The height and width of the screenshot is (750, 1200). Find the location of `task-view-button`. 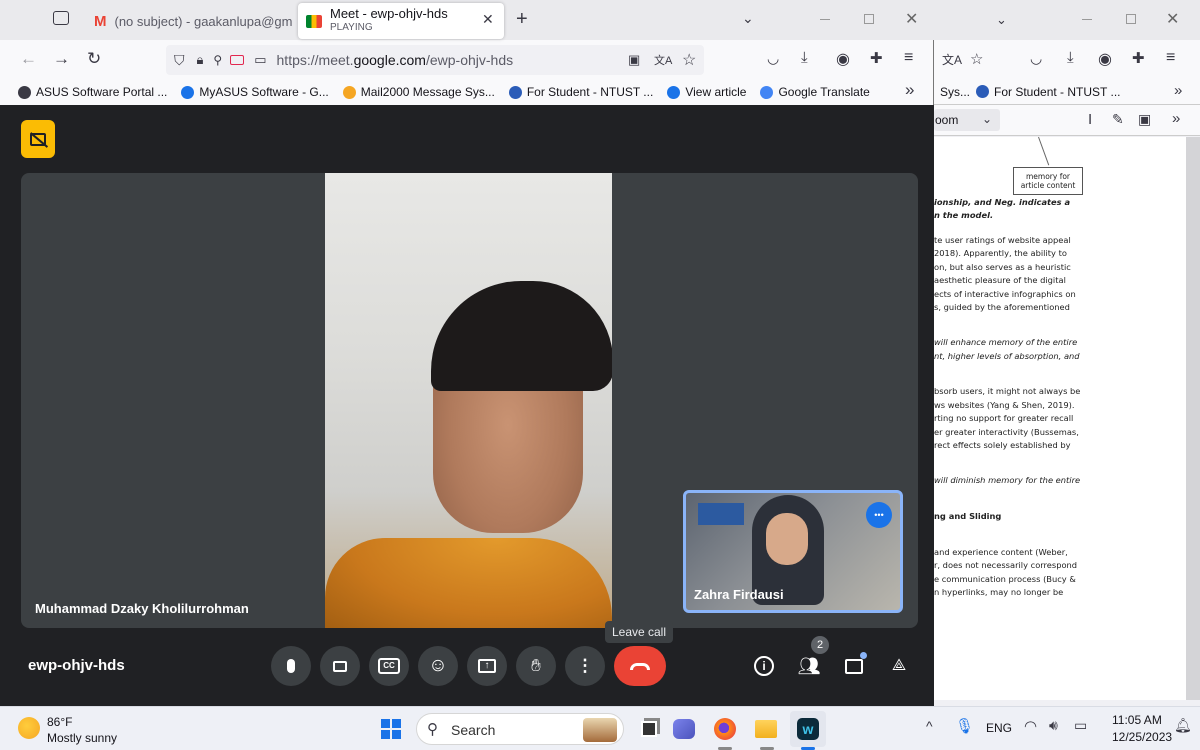

task-view-button is located at coordinates (649, 729).